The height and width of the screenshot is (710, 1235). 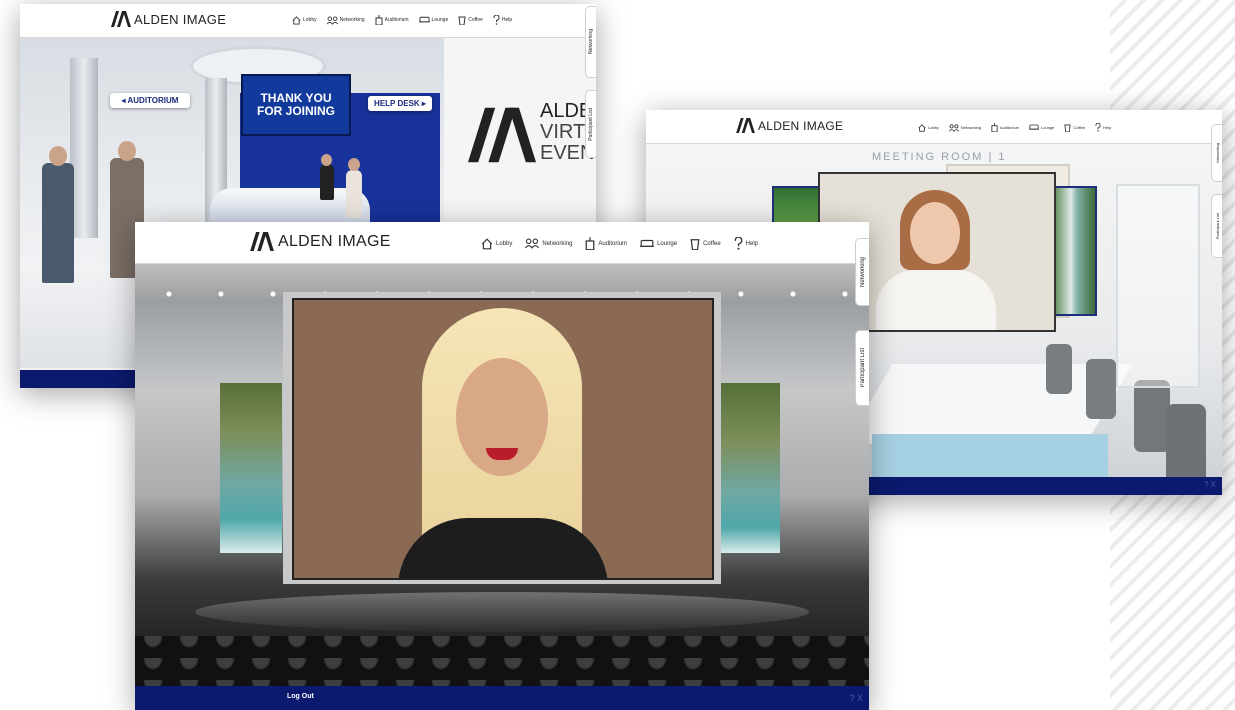 What do you see at coordinates (749, 468) in the screenshot?
I see `waterfall-panel-right` at bounding box center [749, 468].